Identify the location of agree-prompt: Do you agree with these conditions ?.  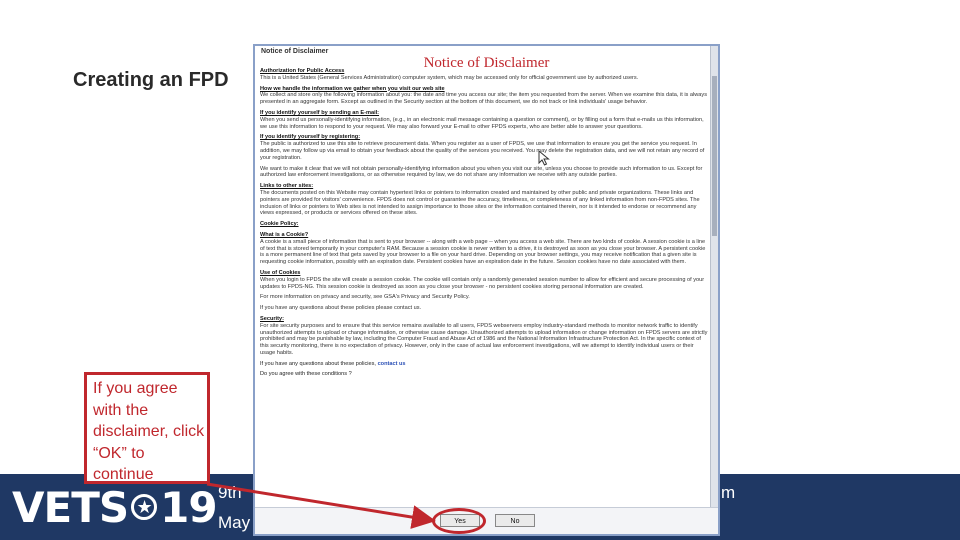
(306, 374).